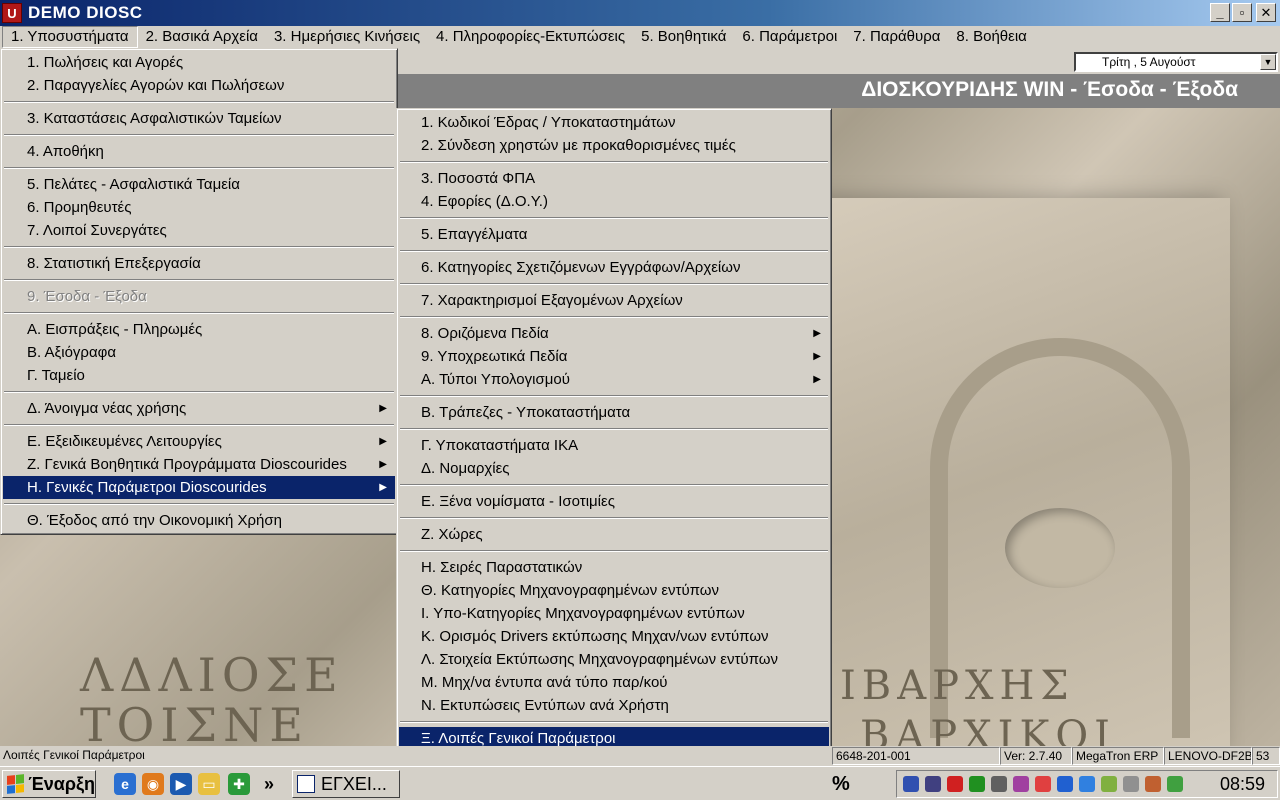 This screenshot has width=1280, height=800. I want to click on menu-item-label: 1. Κωδικοί Έδρας / Υποκαταστημάτων, so click(548, 122).